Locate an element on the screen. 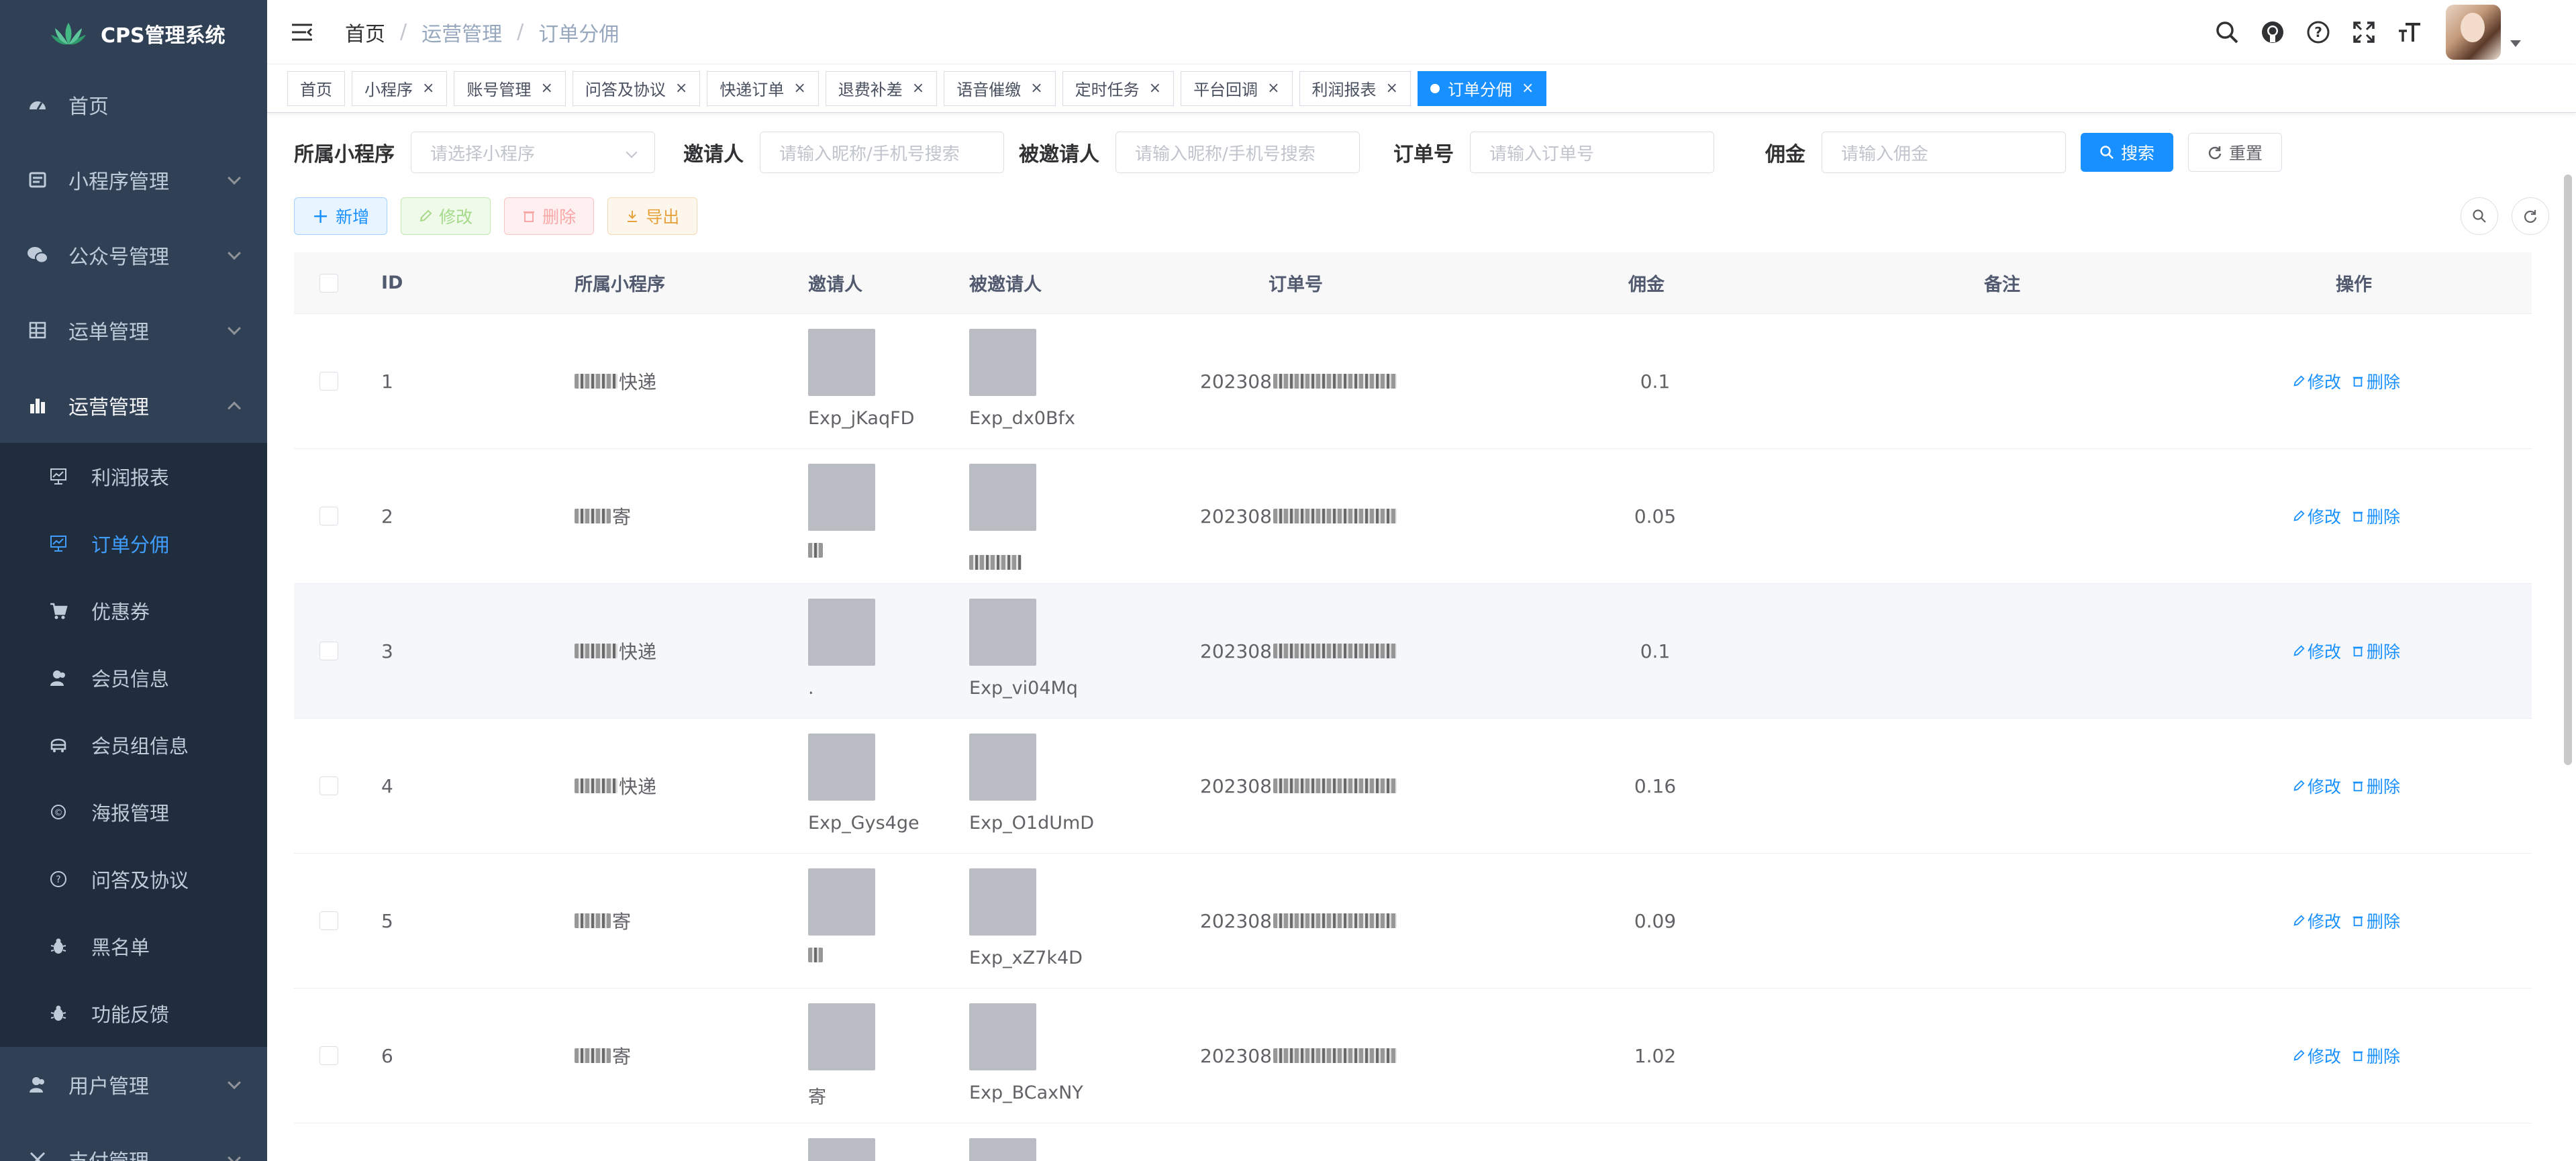  filter-label-miniprogram: 所属小程序 is located at coordinates (344, 154).